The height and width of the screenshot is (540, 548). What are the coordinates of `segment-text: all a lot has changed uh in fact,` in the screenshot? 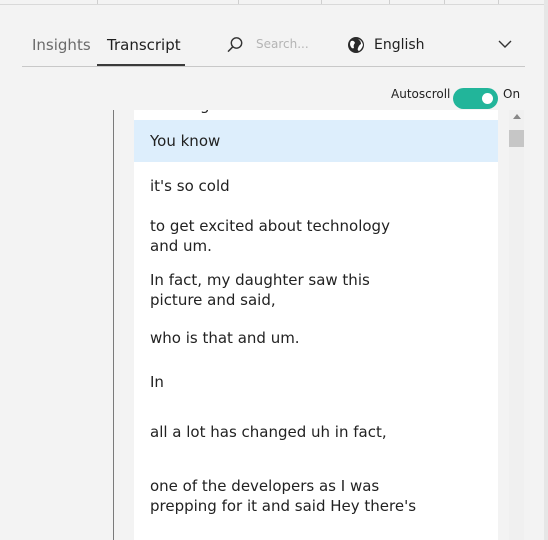 It's located at (268, 432).